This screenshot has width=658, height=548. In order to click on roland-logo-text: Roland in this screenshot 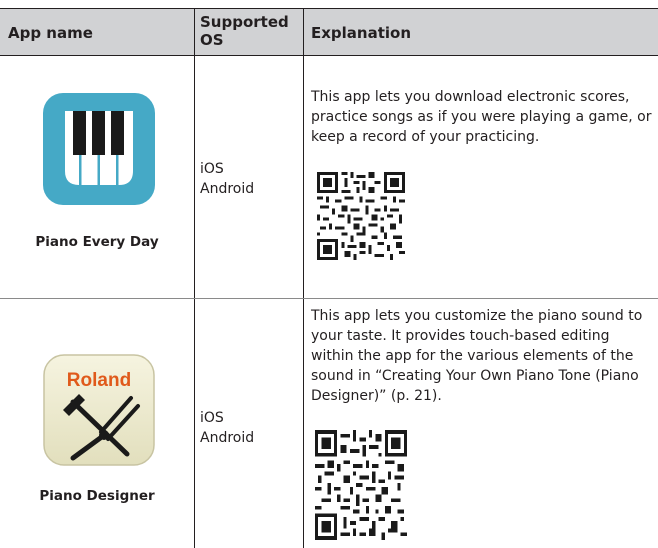, I will do `click(99, 380)`.